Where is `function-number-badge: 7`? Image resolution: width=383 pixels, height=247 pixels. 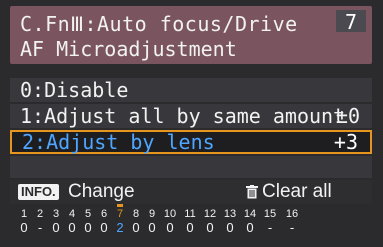 function-number-badge: 7 is located at coordinates (351, 22).